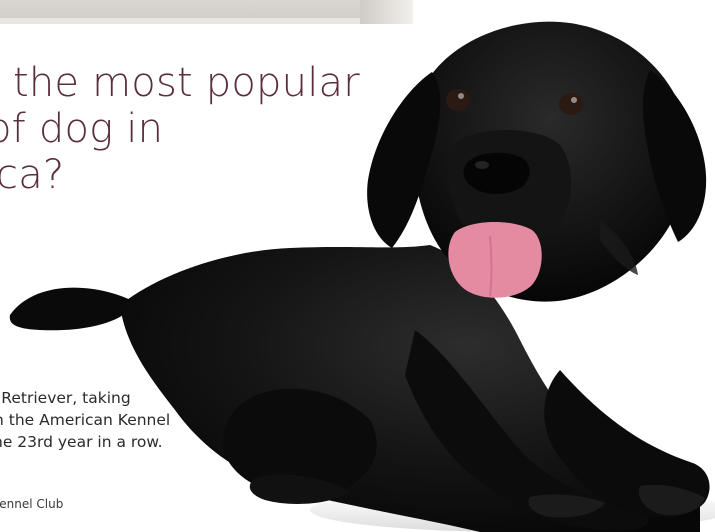 The image size is (715, 532). I want to click on headline-line-3: ca?, so click(32, 175).